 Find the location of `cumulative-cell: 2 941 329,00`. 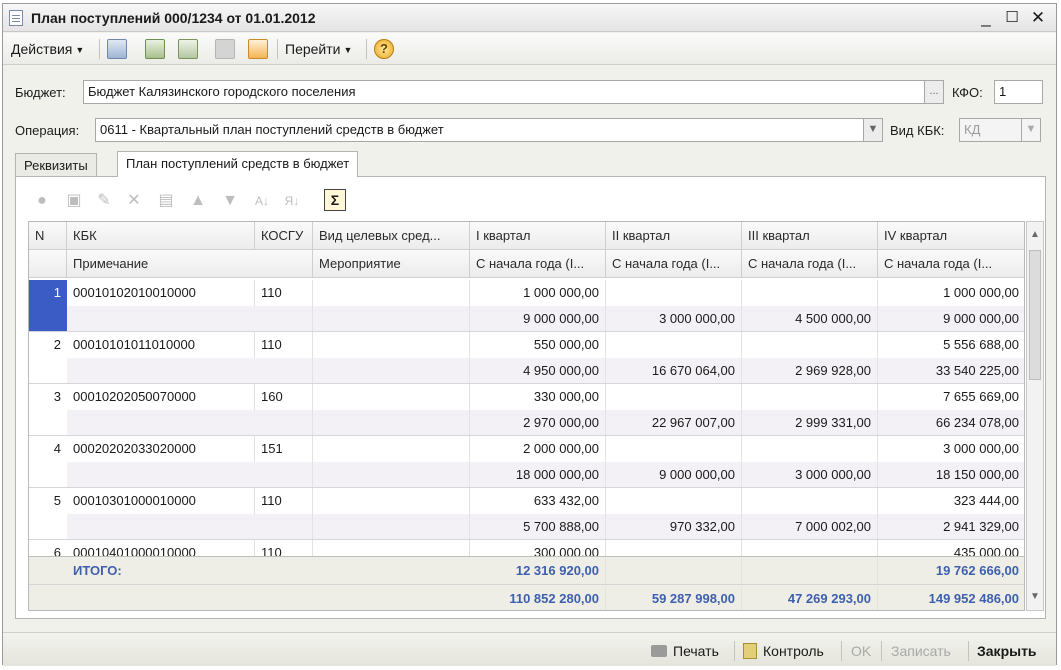

cumulative-cell: 2 941 329,00 is located at coordinates (951, 527).